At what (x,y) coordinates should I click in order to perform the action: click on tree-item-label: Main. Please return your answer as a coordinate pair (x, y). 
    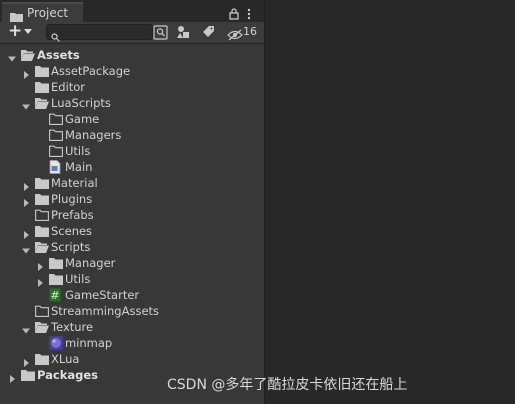
    Looking at the image, I should click on (79, 167).